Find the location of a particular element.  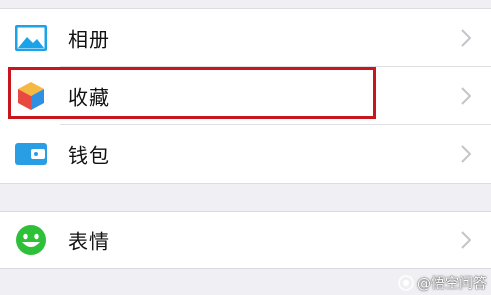

favorites-cube-icon is located at coordinates (31, 96).